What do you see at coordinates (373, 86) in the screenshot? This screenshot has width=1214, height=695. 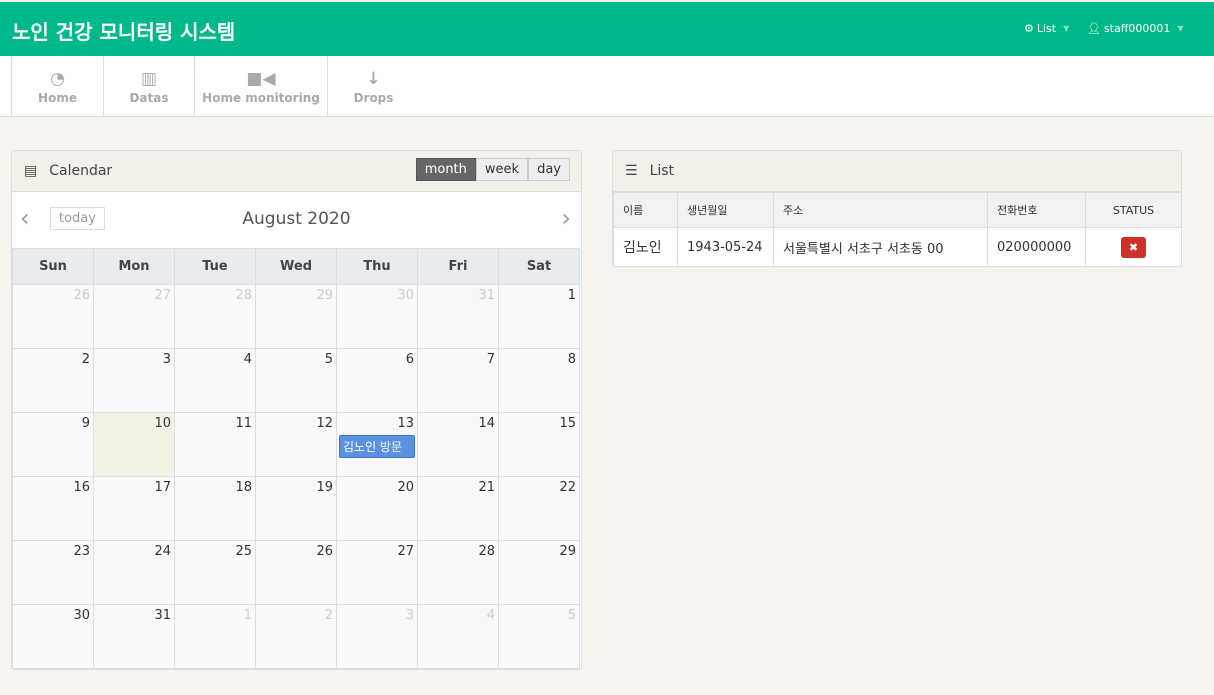 I see `nav-drops: ↓ Drops` at bounding box center [373, 86].